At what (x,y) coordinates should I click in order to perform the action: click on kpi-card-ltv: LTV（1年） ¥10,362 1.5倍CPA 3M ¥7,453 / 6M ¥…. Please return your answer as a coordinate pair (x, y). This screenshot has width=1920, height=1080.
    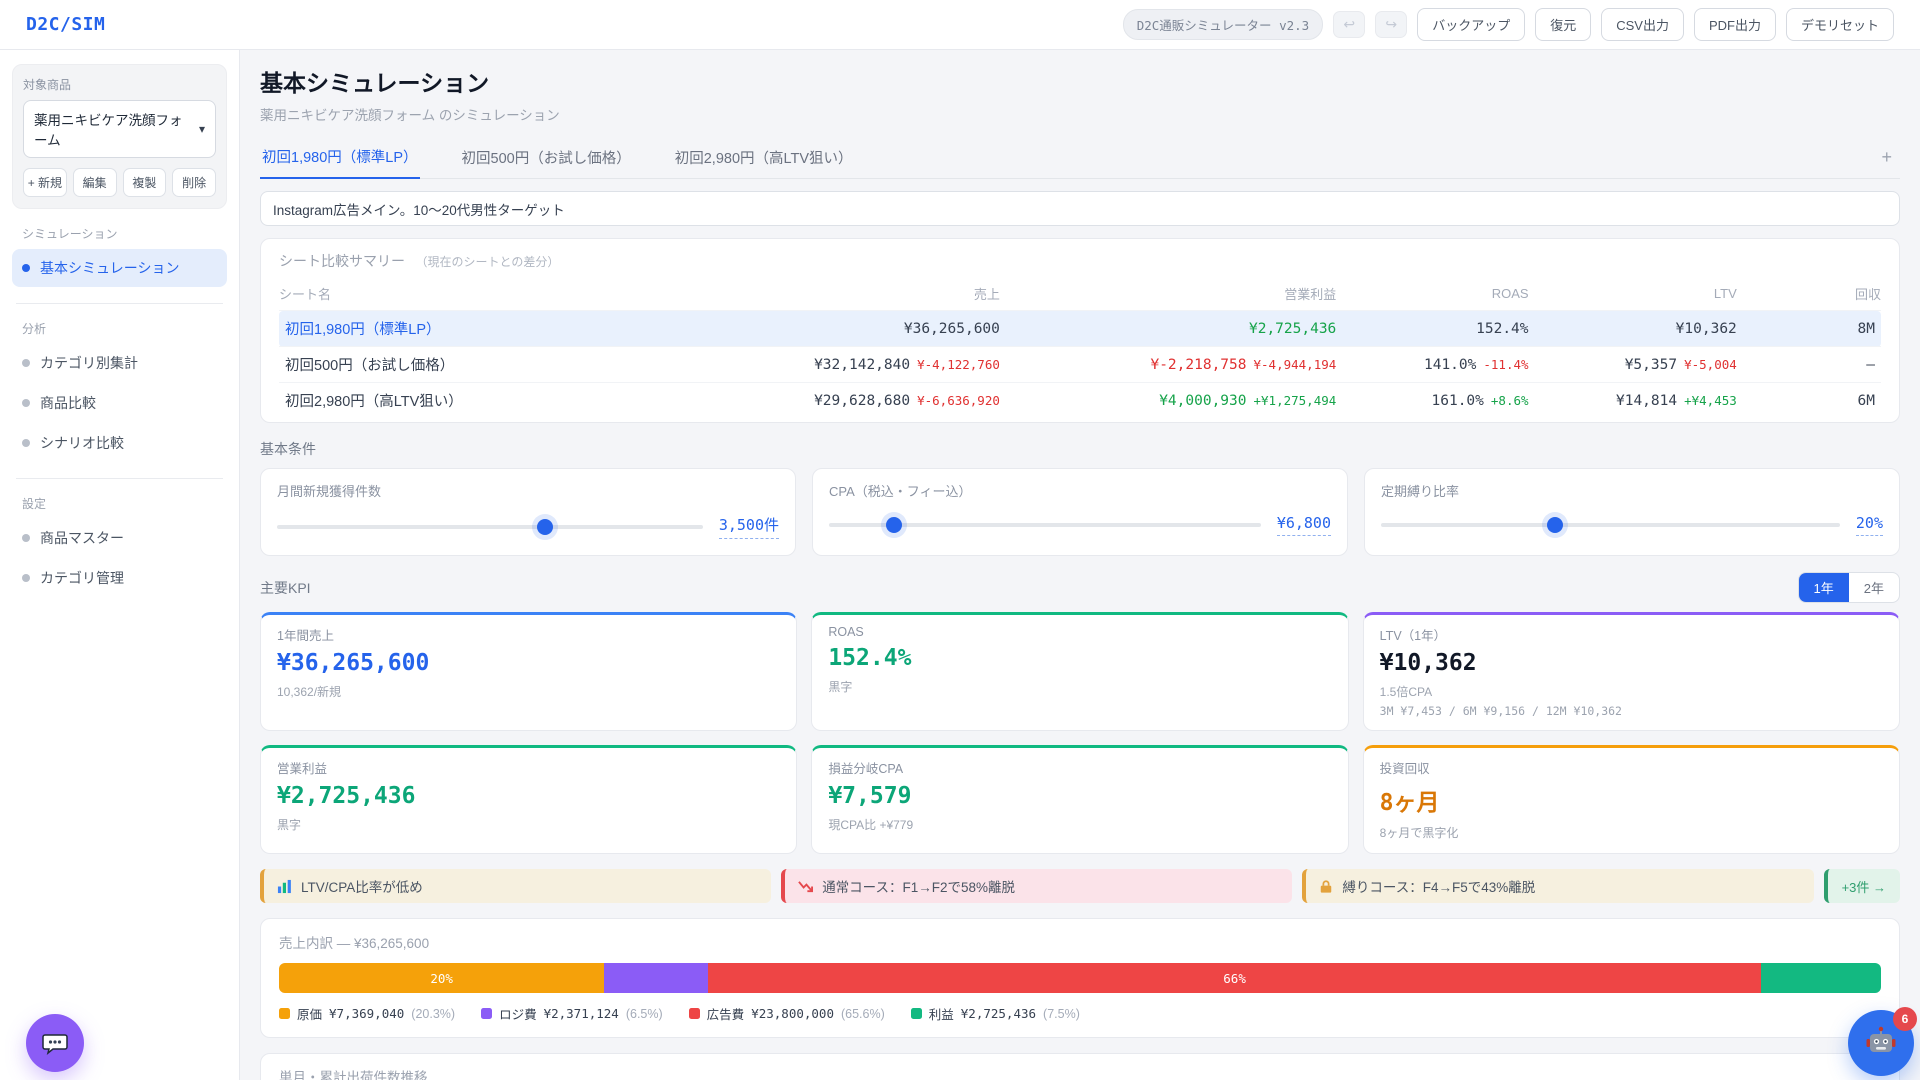
    Looking at the image, I should click on (1631, 671).